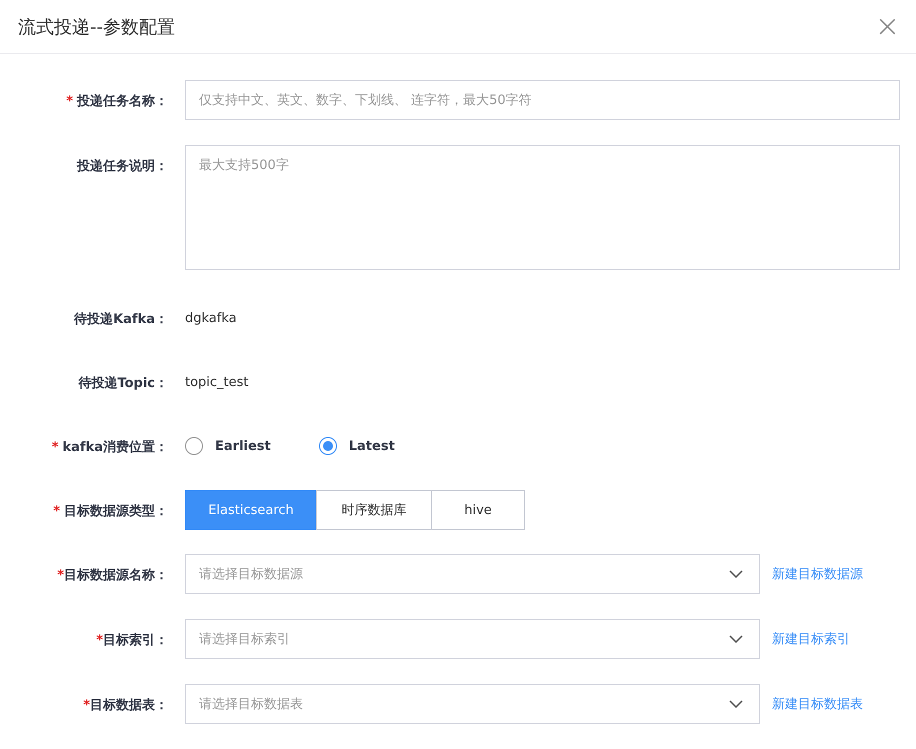 Image resolution: width=916 pixels, height=749 pixels. Describe the element at coordinates (371, 446) in the screenshot. I see `radio-label: Latest` at that location.